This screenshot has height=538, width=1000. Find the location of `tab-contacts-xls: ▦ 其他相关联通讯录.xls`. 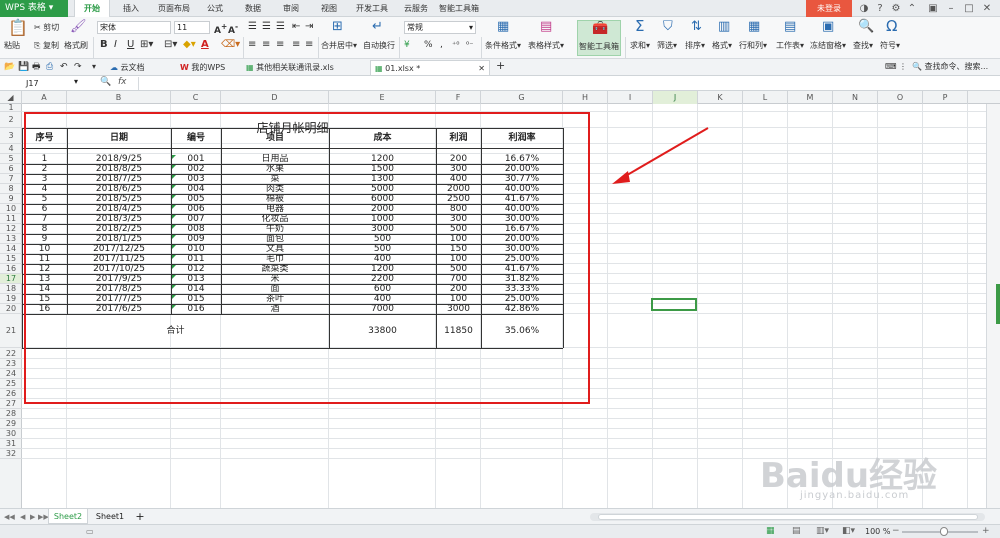

tab-contacts-xls: ▦ 其他相关联通讯录.xls is located at coordinates (306, 67).